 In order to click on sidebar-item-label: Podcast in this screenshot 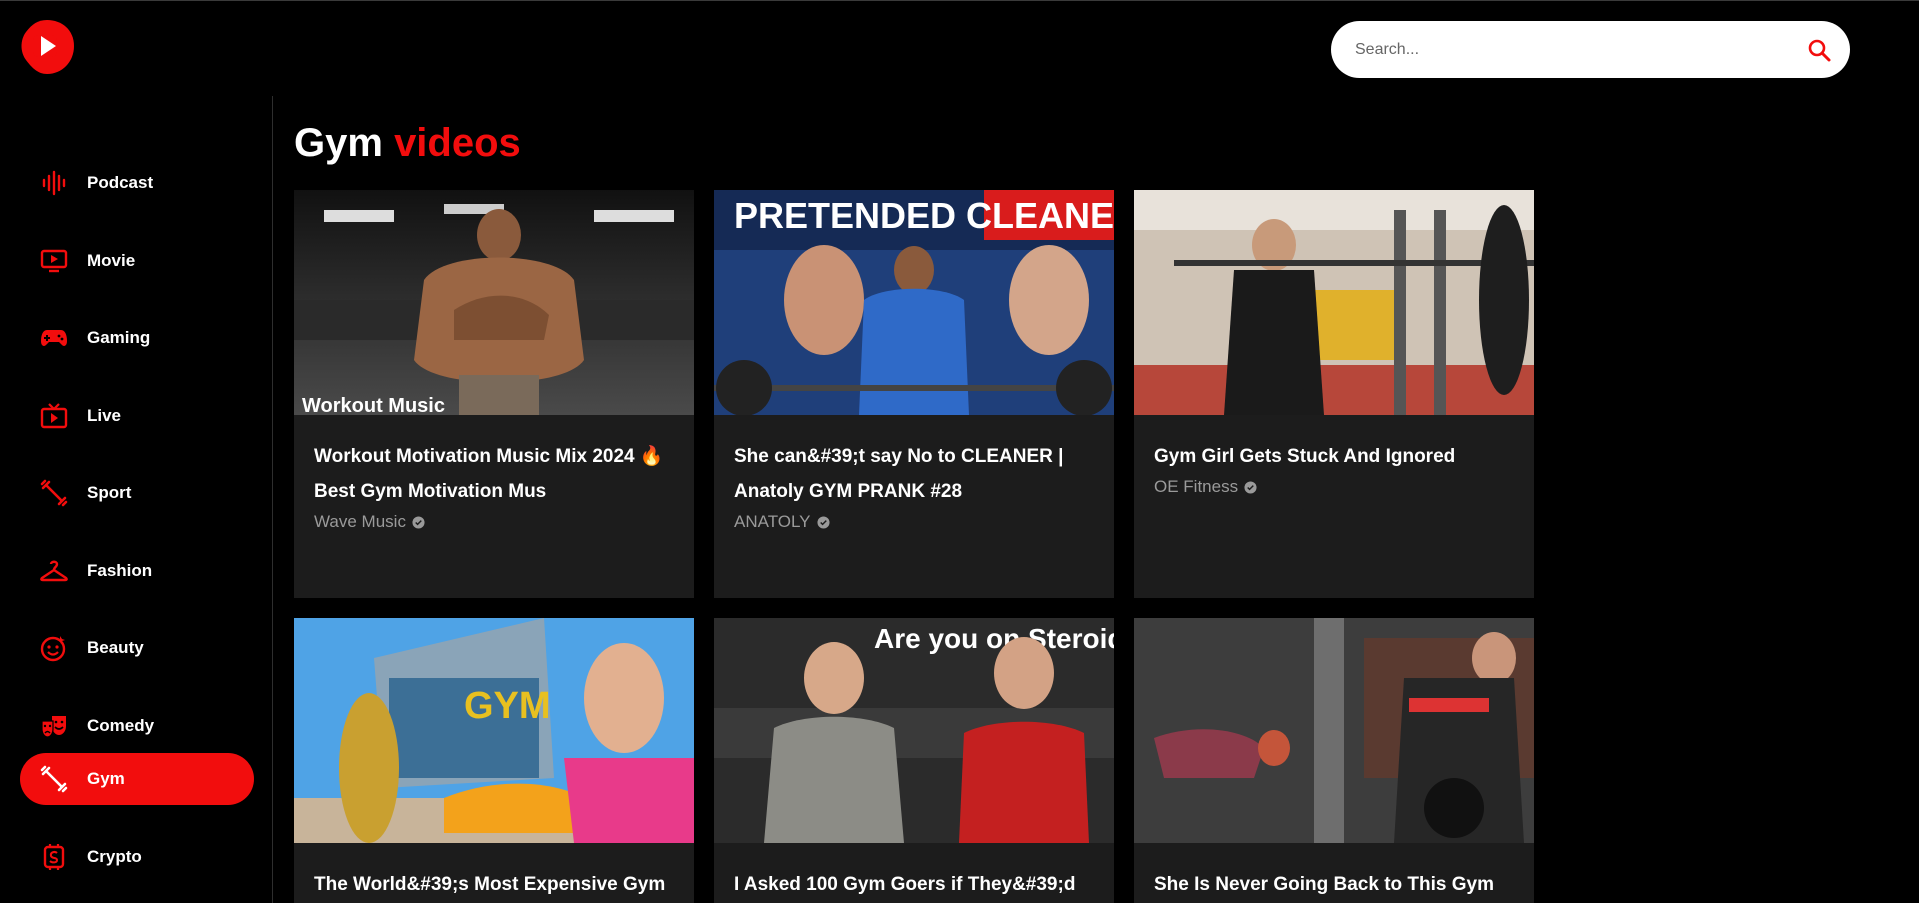, I will do `click(120, 182)`.